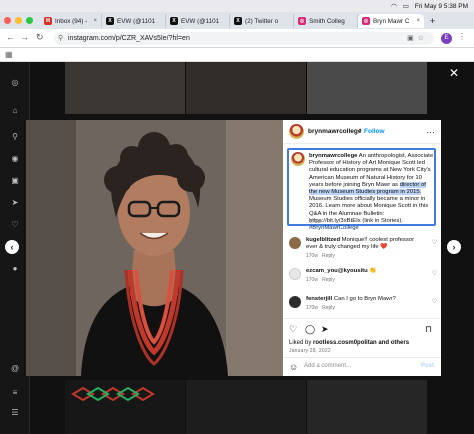  I want to click on tab-twitter: X (2) Twitter o, so click(262, 21).